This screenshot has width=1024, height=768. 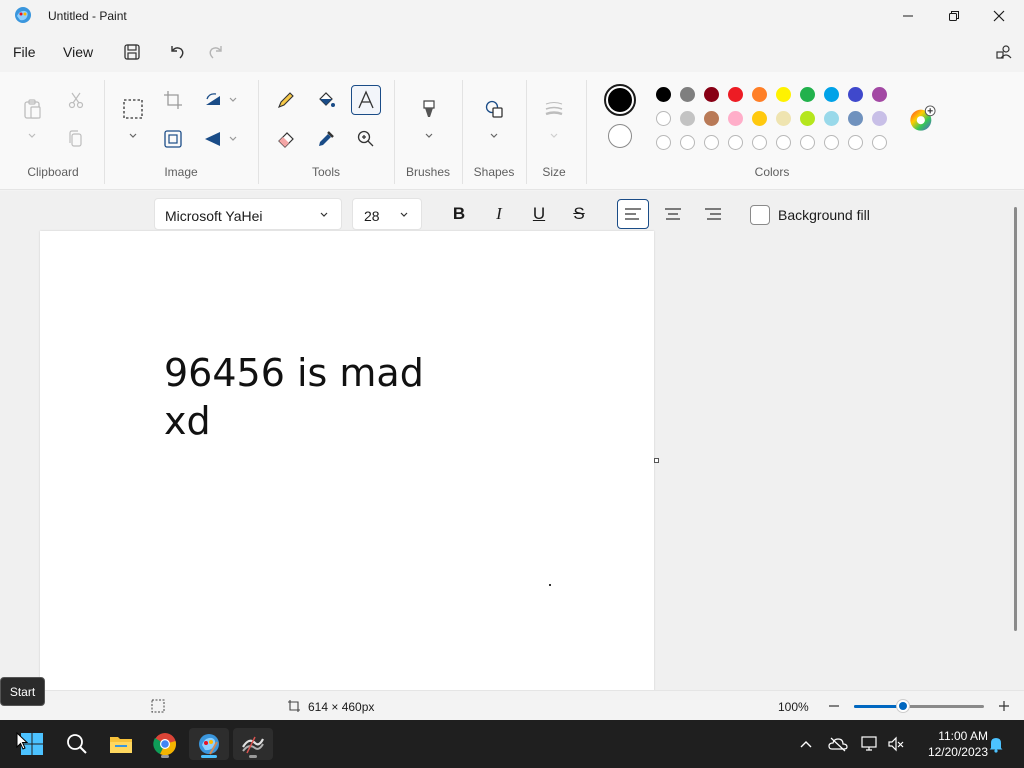 I want to click on select-chevron-icon, so click(x=133, y=136).